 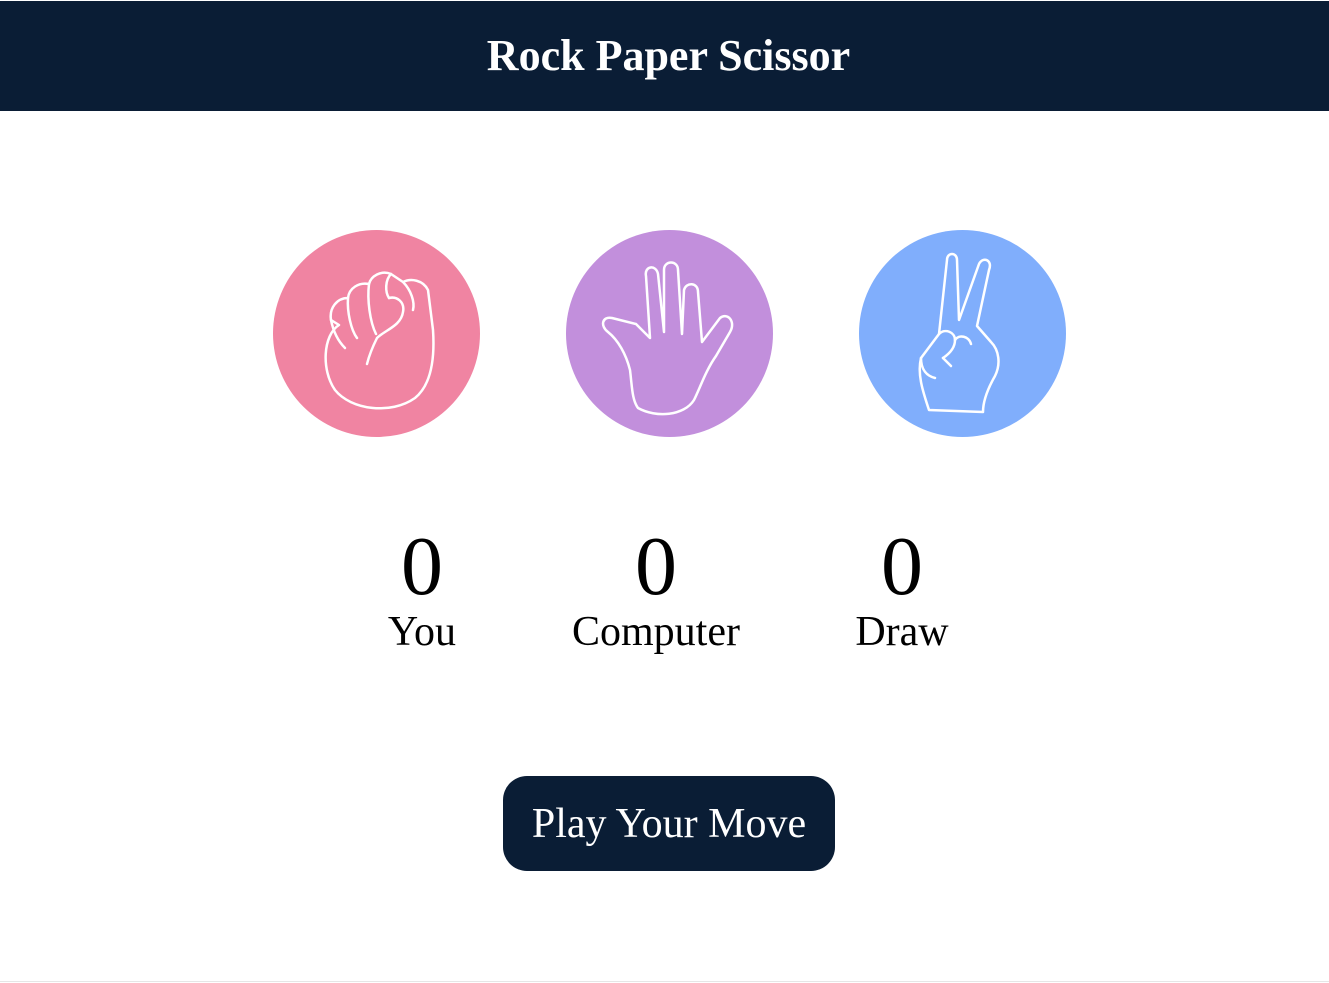 What do you see at coordinates (902, 566) in the screenshot?
I see `score-draw-value: 0` at bounding box center [902, 566].